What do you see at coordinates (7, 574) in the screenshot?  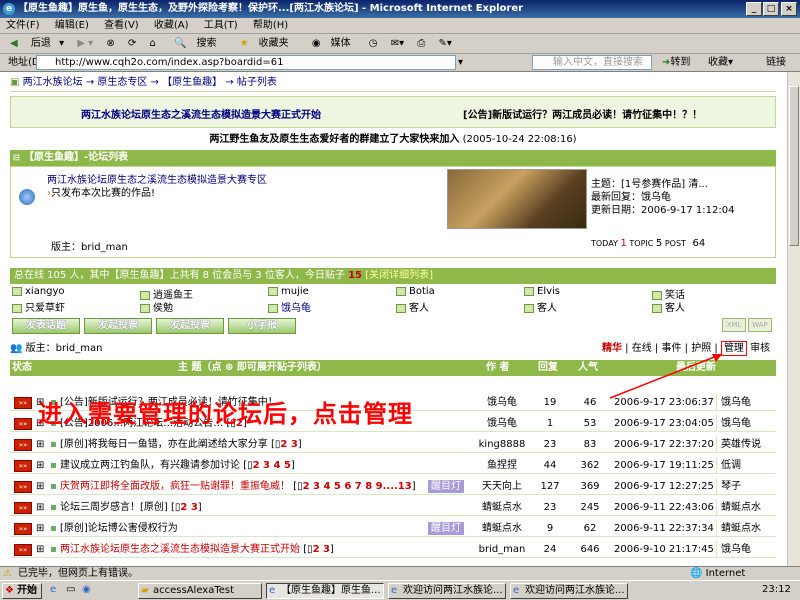 I see `warning-icon: ⚠` at bounding box center [7, 574].